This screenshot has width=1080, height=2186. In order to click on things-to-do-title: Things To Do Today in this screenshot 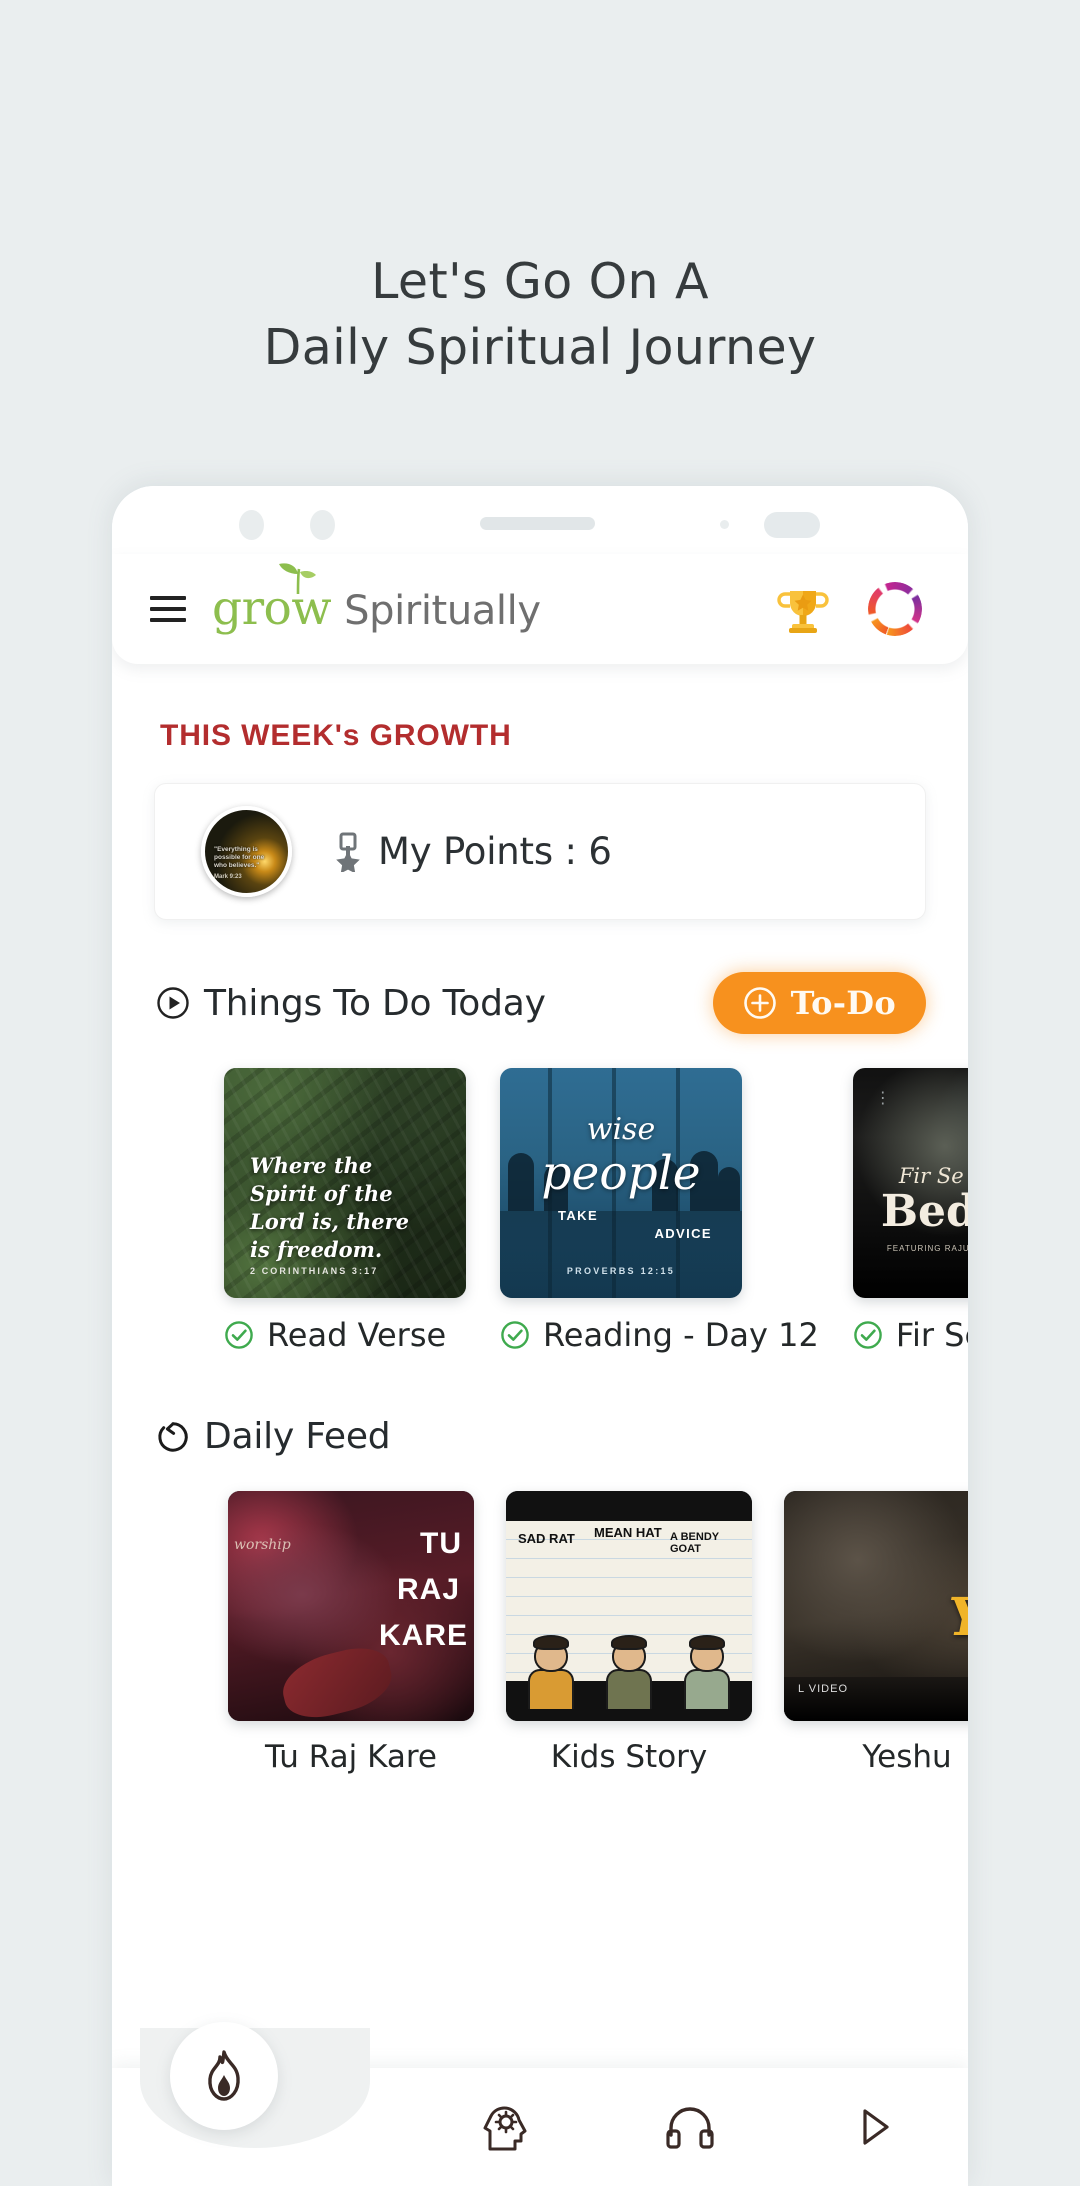, I will do `click(375, 1003)`.